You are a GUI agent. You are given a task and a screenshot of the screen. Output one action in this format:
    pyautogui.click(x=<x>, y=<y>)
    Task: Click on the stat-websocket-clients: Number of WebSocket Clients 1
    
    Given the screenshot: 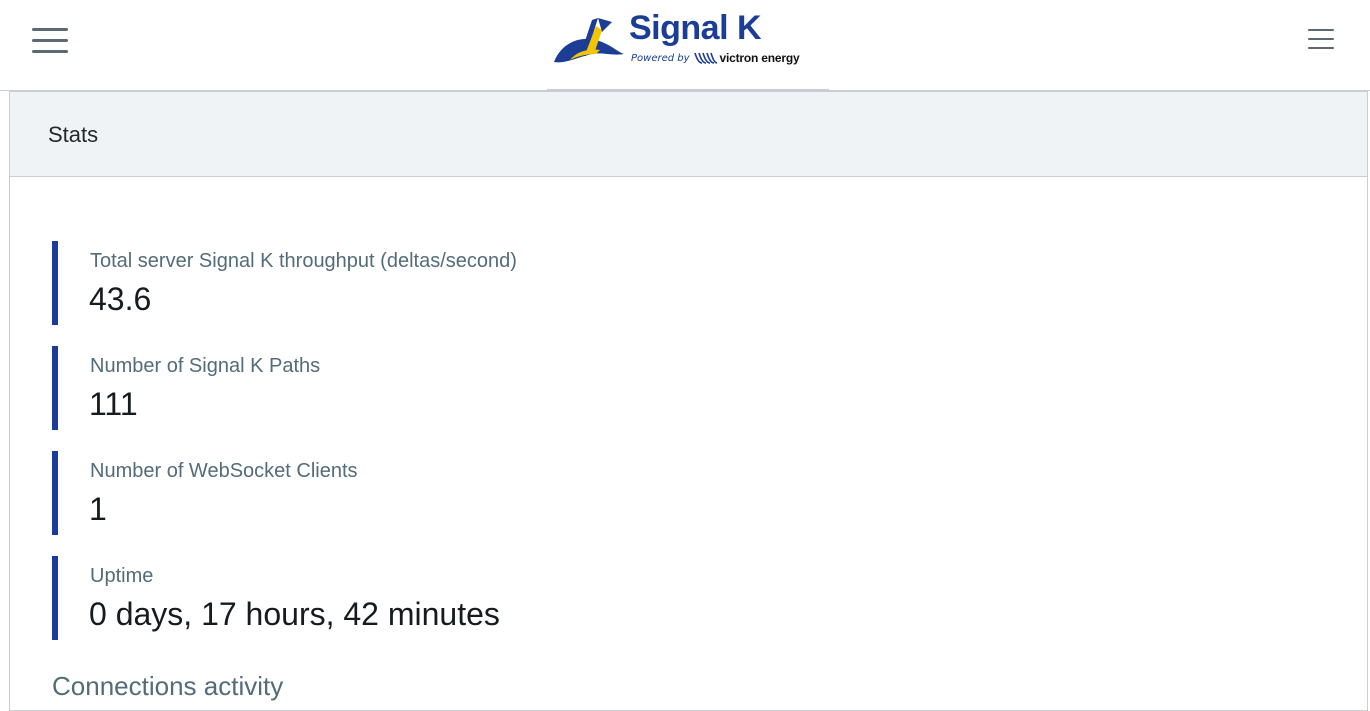 What is the action you would take?
    pyautogui.click(x=502, y=493)
    